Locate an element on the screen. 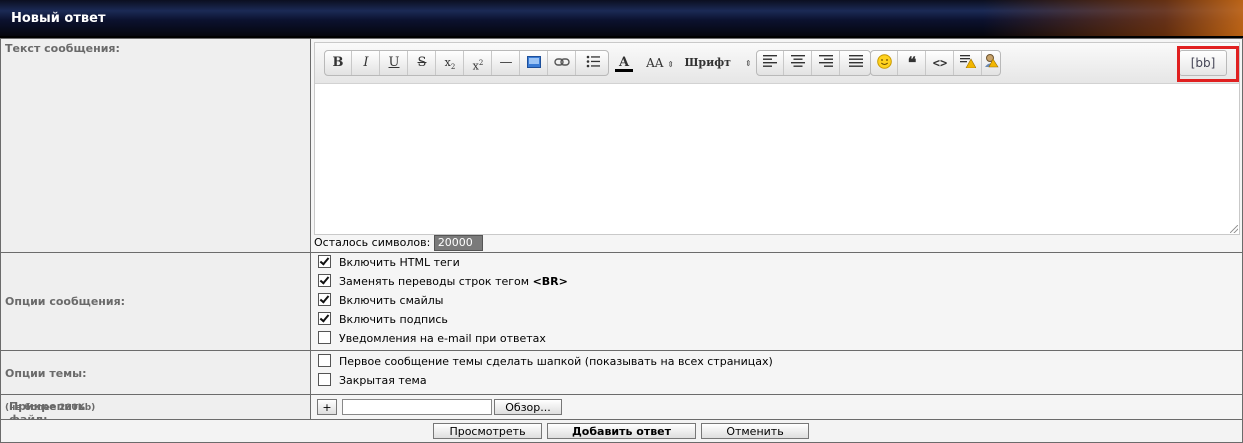 The height and width of the screenshot is (443, 1243). option-email-notify: Уведомления на e-mail при ответах is located at coordinates (432, 339).